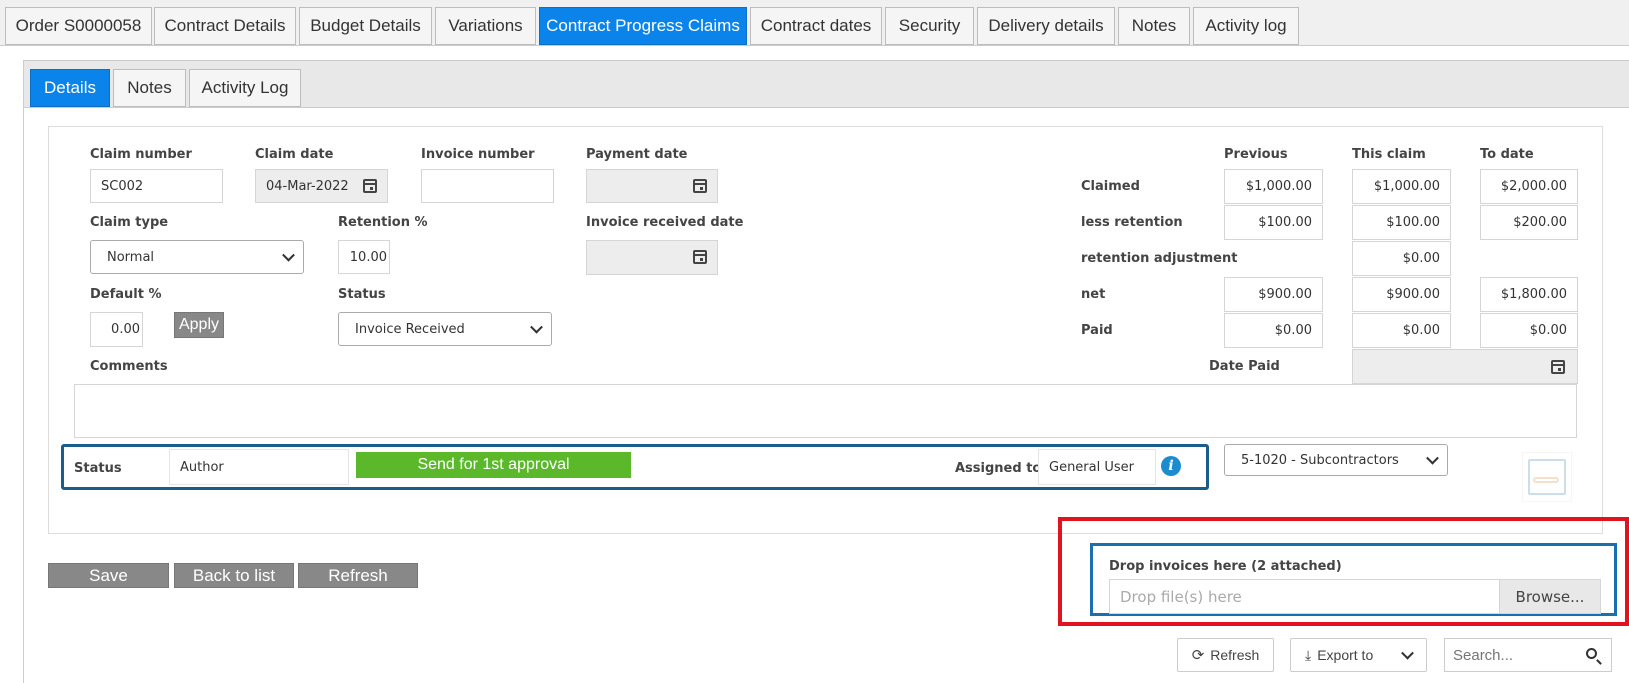 This screenshot has height=683, width=1629. I want to click on claimed-this-claim: $1,000.00, so click(1401, 186).